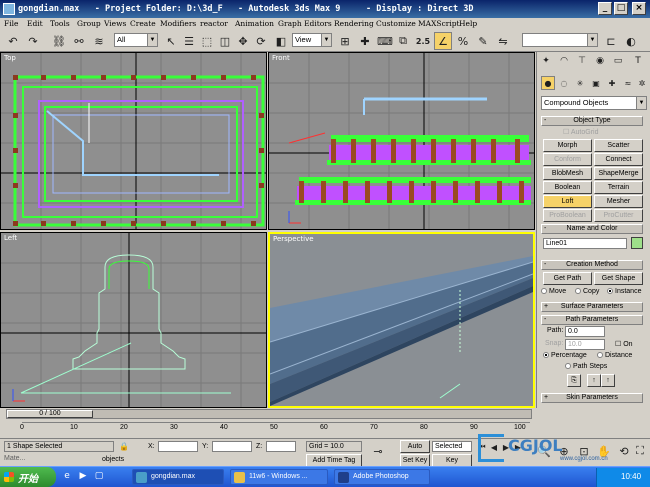 The width and height of the screenshot is (650, 487). What do you see at coordinates (567, 173) in the screenshot?
I see `blobmesh-button: BlobMesh` at bounding box center [567, 173].